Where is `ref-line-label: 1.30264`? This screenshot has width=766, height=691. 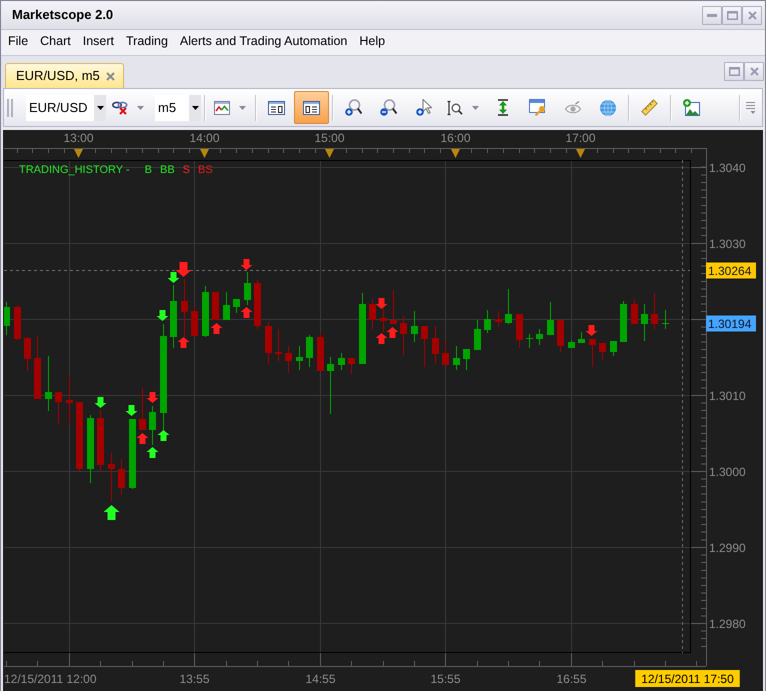 ref-line-label: 1.30264 is located at coordinates (730, 271).